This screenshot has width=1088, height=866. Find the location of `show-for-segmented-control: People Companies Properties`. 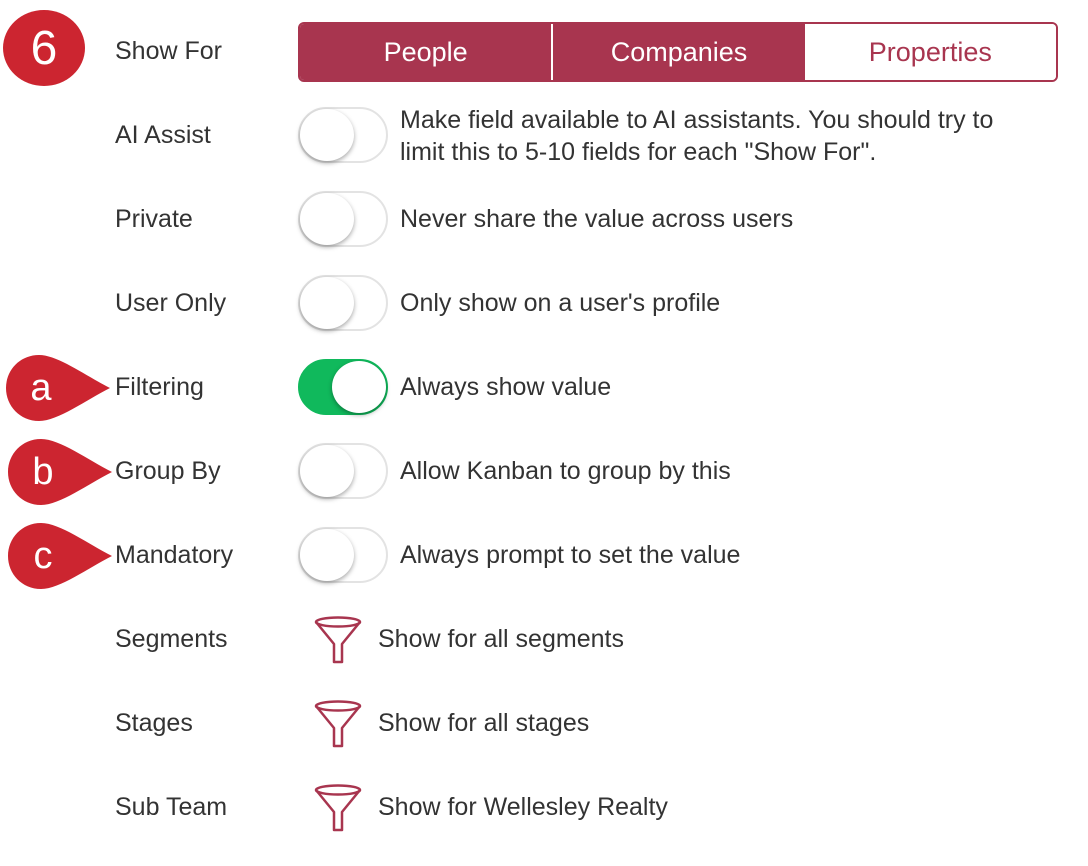

show-for-segmented-control: People Companies Properties is located at coordinates (678, 52).